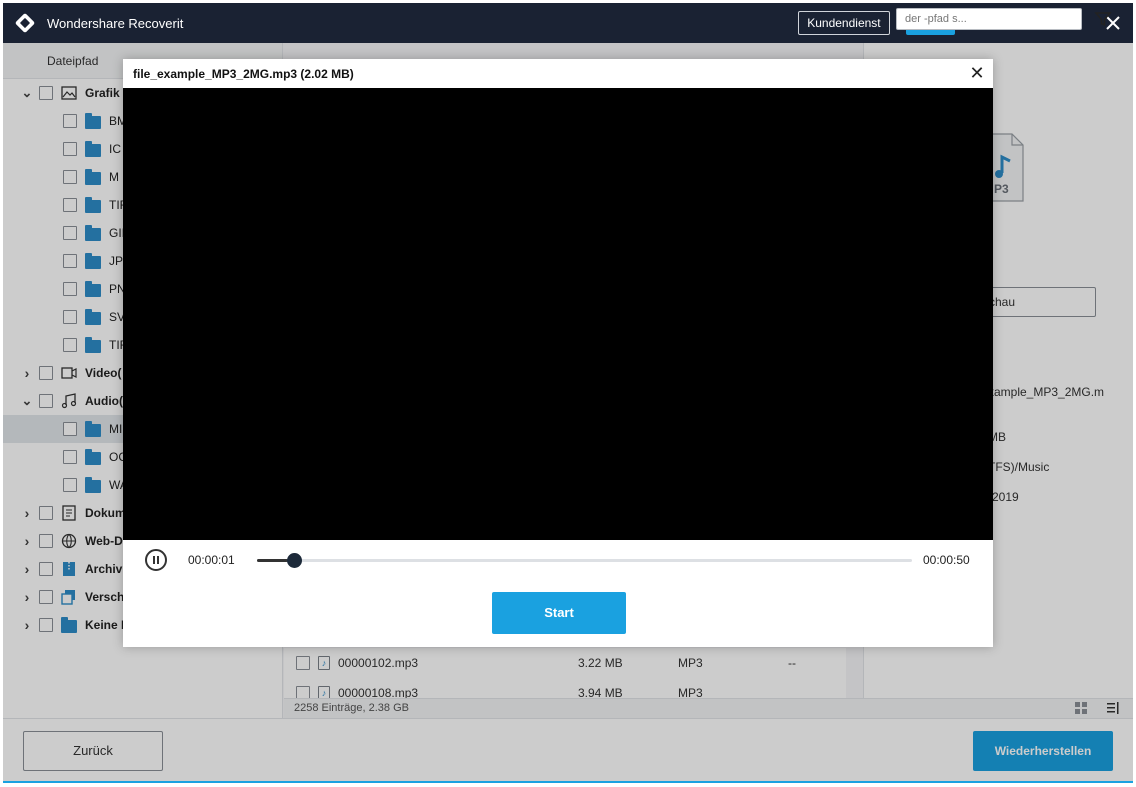 The height and width of the screenshot is (787, 1136). What do you see at coordinates (584, 560) in the screenshot?
I see `progress-track` at bounding box center [584, 560].